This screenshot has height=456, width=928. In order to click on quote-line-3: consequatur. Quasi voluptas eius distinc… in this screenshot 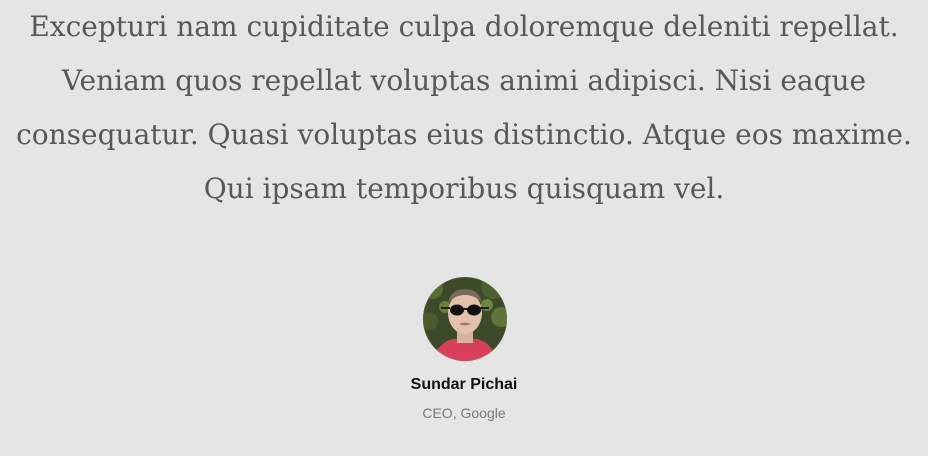, I will do `click(464, 134)`.